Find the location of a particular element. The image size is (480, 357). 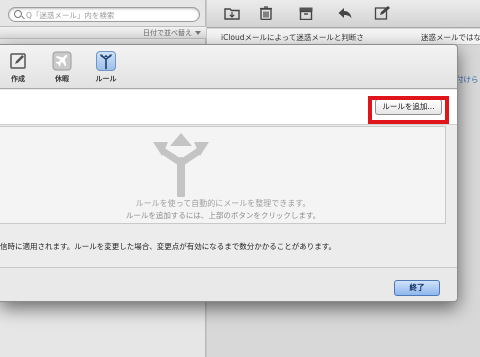

archive-icon is located at coordinates (306, 13).